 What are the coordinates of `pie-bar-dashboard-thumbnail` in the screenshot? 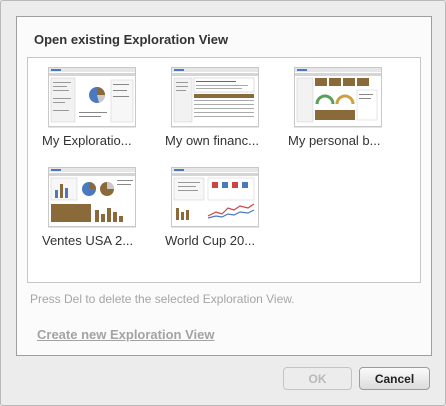 It's located at (92, 197).